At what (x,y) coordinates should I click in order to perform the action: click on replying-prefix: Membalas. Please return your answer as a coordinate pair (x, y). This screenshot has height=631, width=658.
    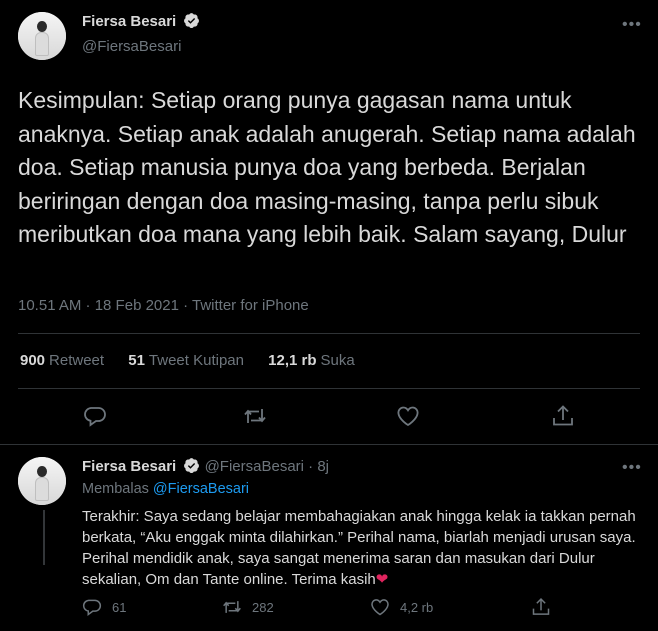
    Looking at the image, I should click on (115, 489).